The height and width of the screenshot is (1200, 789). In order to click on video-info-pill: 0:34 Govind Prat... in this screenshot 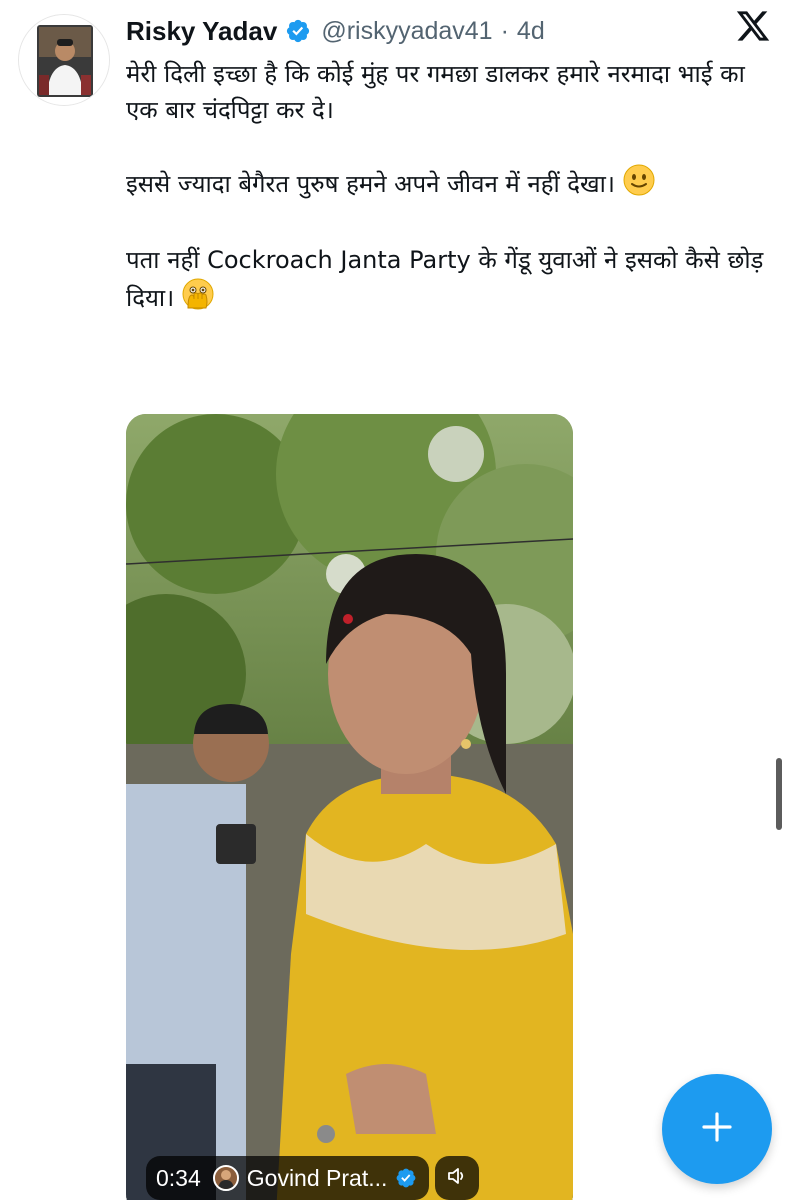, I will do `click(288, 1178)`.